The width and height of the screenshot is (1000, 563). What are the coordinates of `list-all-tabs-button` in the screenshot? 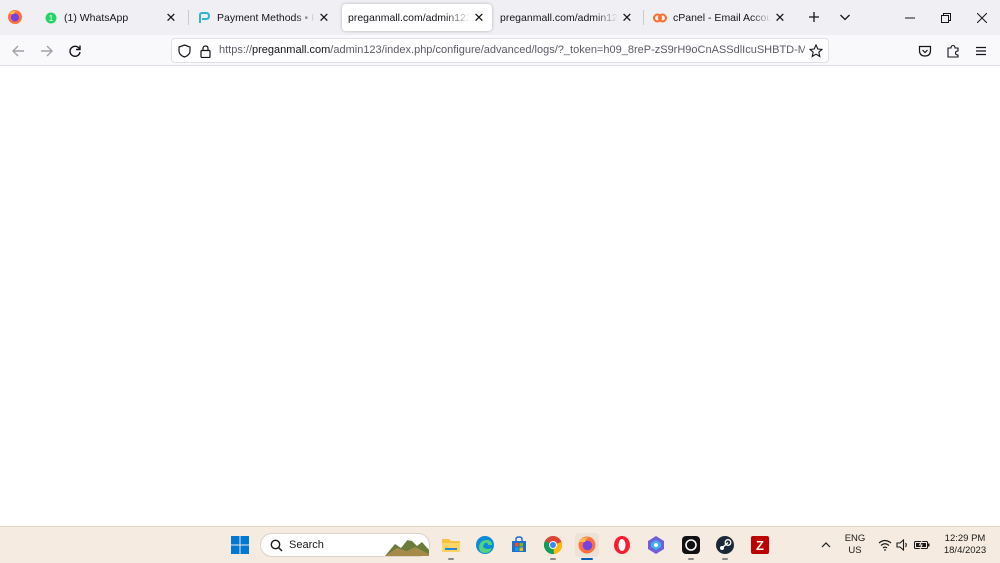 It's located at (845, 17).